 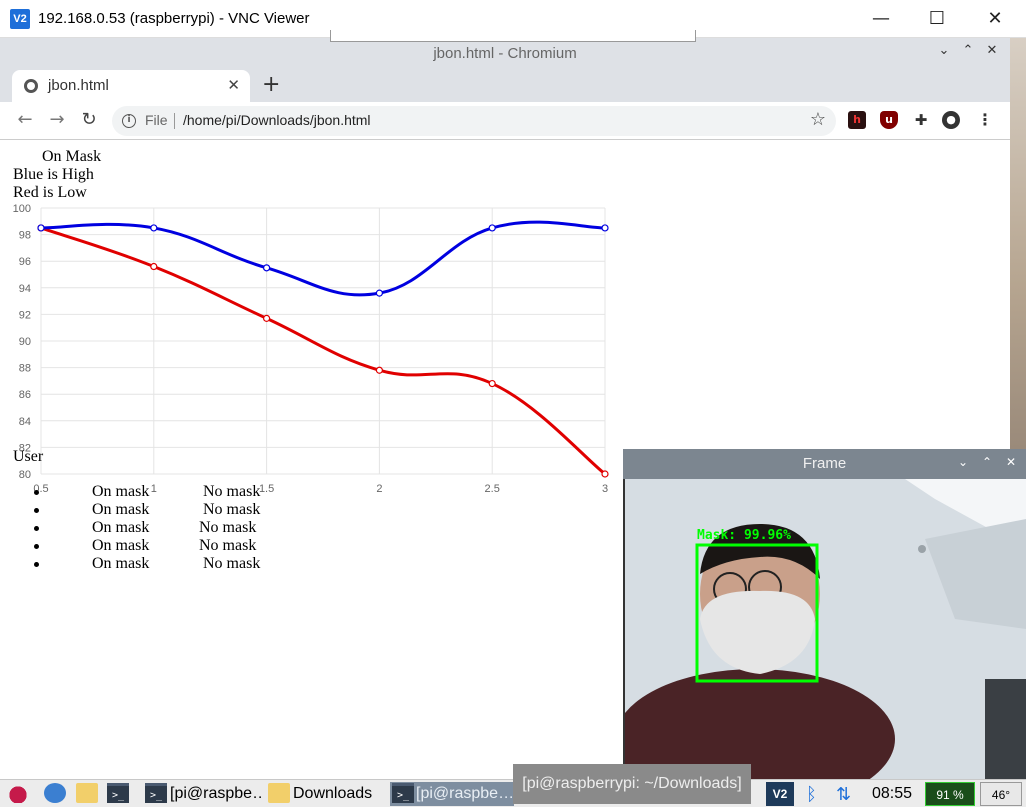 What do you see at coordinates (25, 119) in the screenshot?
I see `back-button: ←` at bounding box center [25, 119].